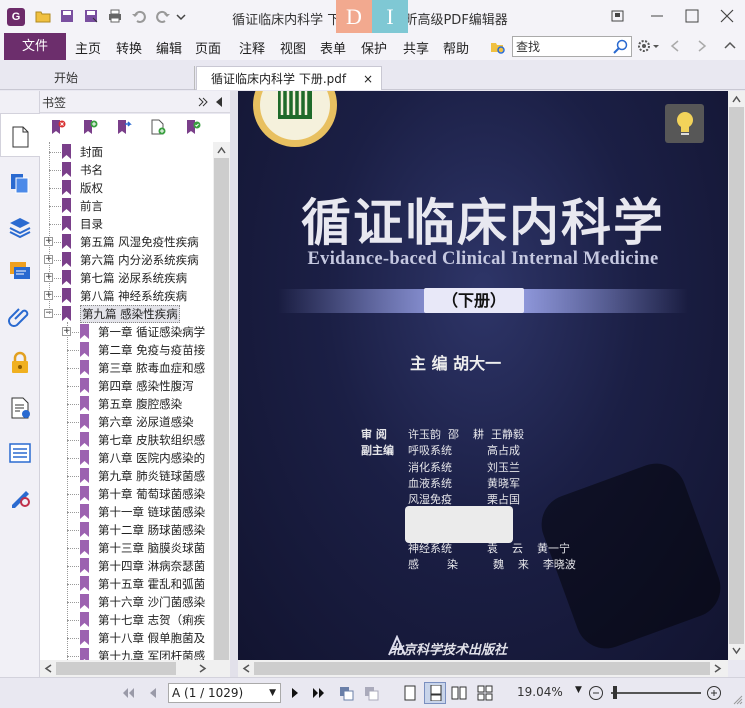 The width and height of the screenshot is (745, 708). What do you see at coordinates (126, 494) in the screenshot?
I see `bookmark-item: 第十章 葡萄球菌感染` at bounding box center [126, 494].